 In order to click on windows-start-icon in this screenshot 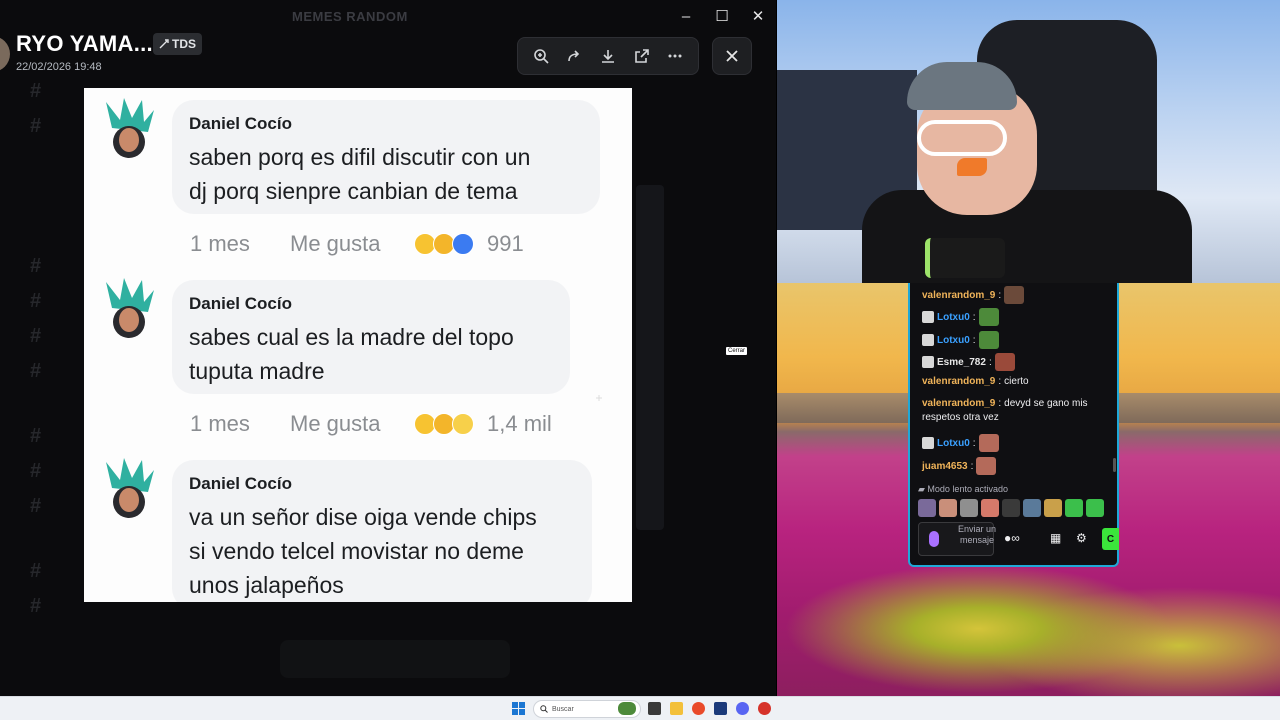, I will do `click(518, 708)`.